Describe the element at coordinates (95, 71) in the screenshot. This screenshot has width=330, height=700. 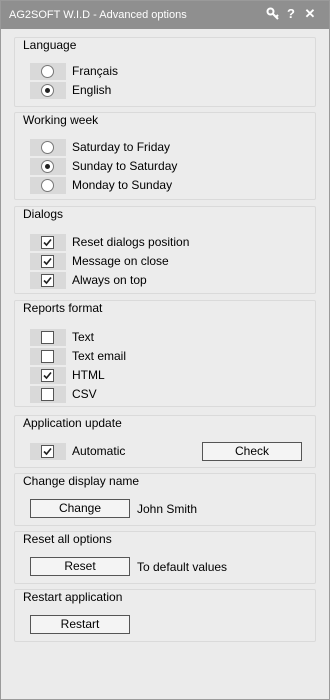
I see `option-label: Français` at that location.